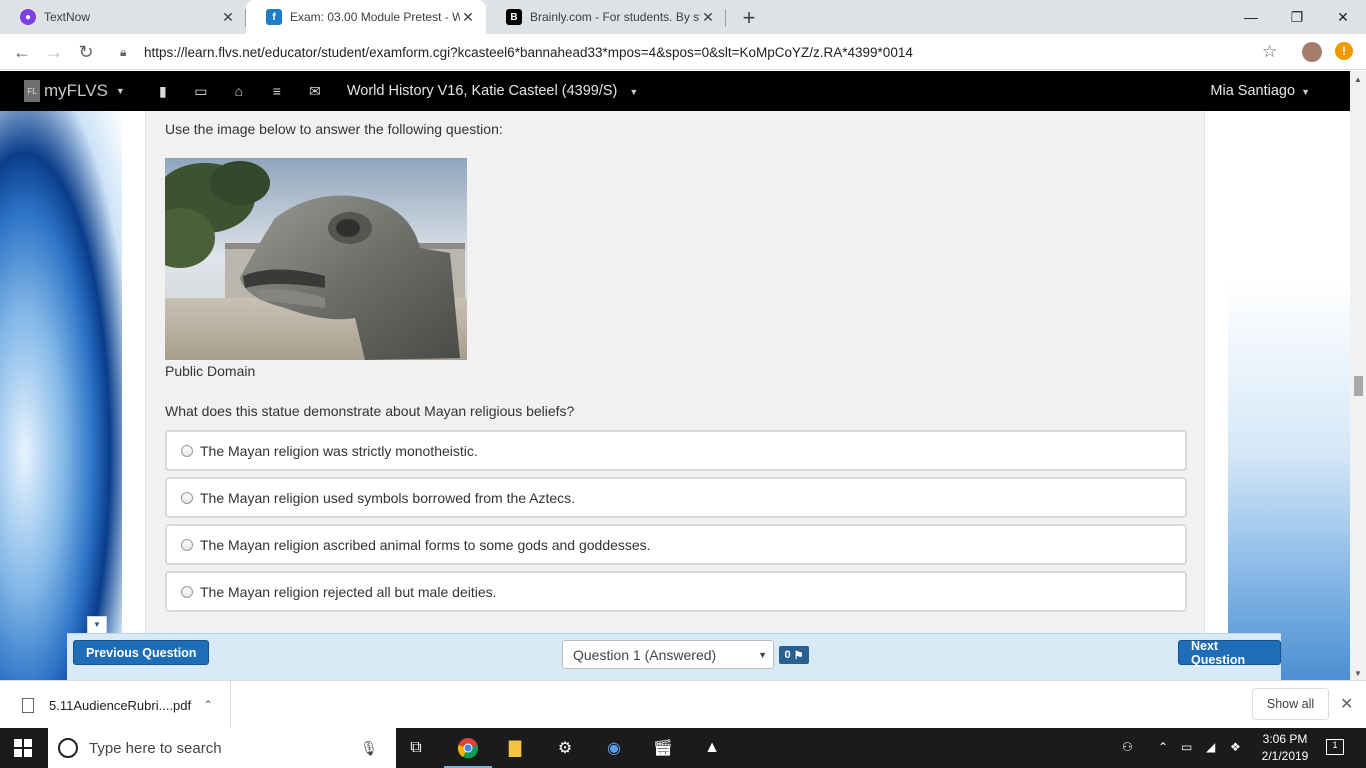 The width and height of the screenshot is (1366, 768). I want to click on lock-icon: 🔒︎, so click(123, 51).